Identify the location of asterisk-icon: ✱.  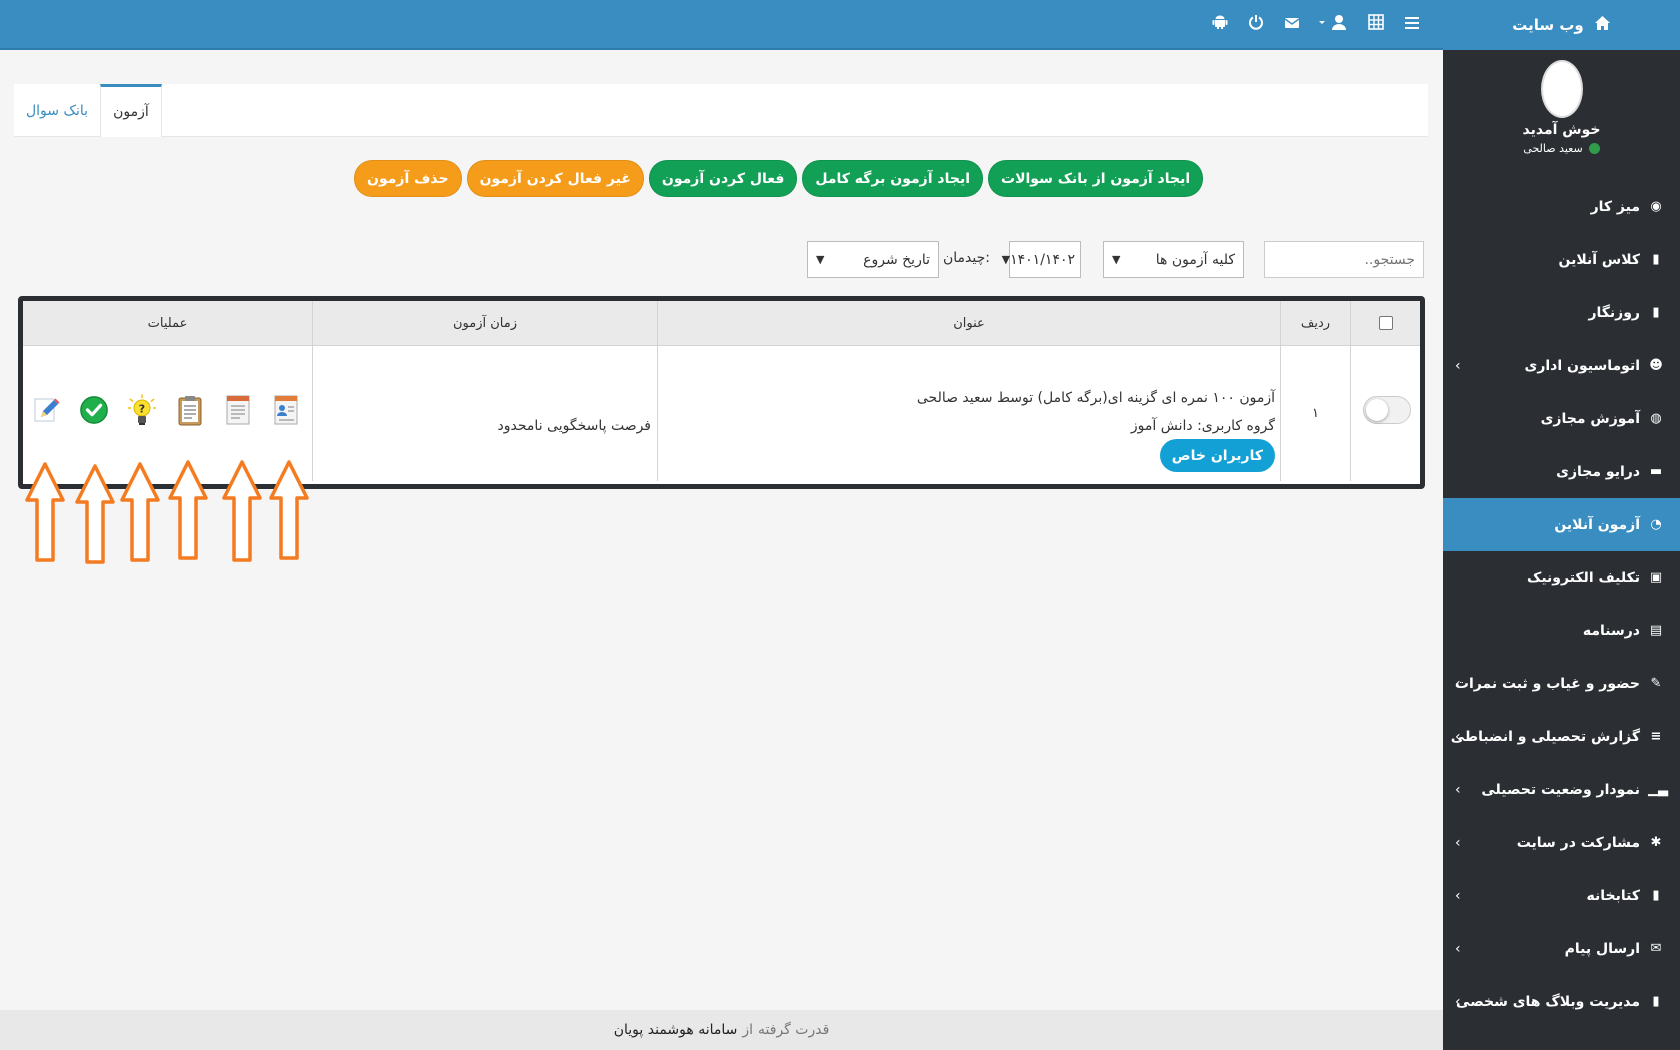
(1656, 842).